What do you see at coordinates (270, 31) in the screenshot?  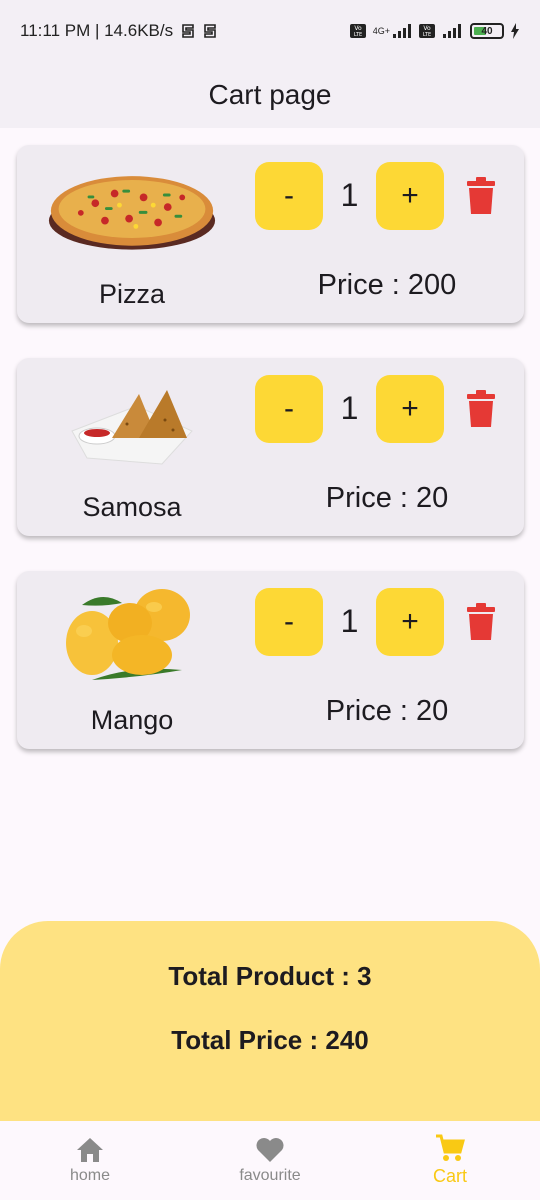 I see `status-bar: 11:11 PM | 14.6KB/s Vo LTE 4G+ Vo LTE 40` at bounding box center [270, 31].